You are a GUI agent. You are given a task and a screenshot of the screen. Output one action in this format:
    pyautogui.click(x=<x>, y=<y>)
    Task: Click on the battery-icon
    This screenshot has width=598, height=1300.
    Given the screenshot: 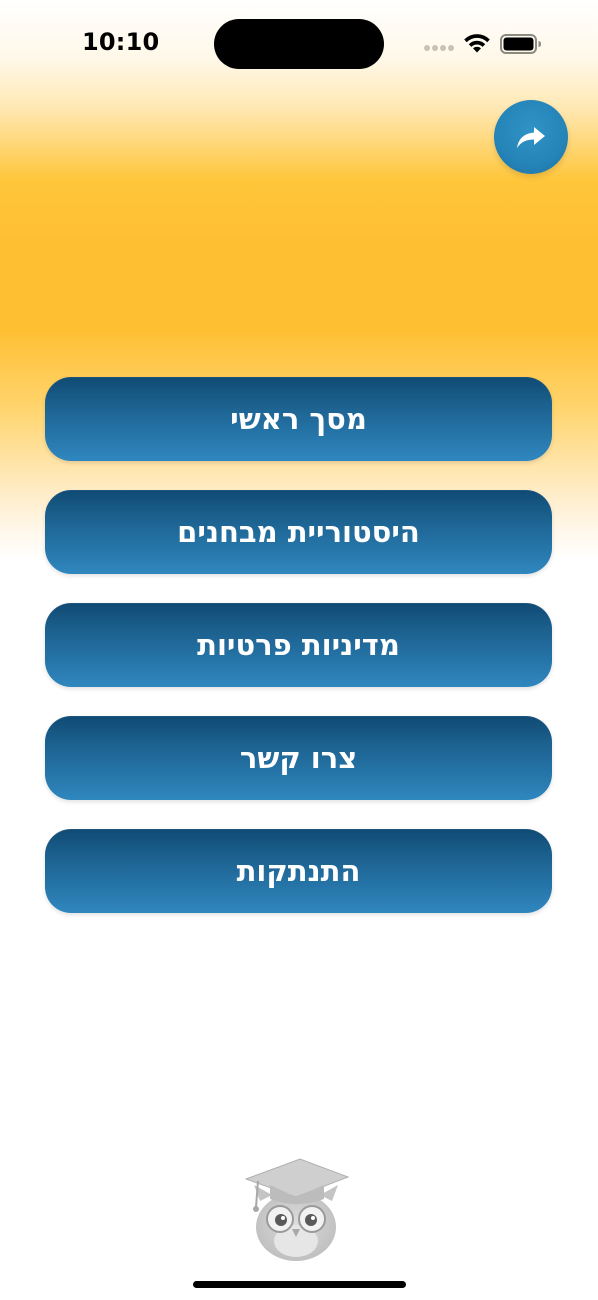 What is the action you would take?
    pyautogui.click(x=520, y=44)
    